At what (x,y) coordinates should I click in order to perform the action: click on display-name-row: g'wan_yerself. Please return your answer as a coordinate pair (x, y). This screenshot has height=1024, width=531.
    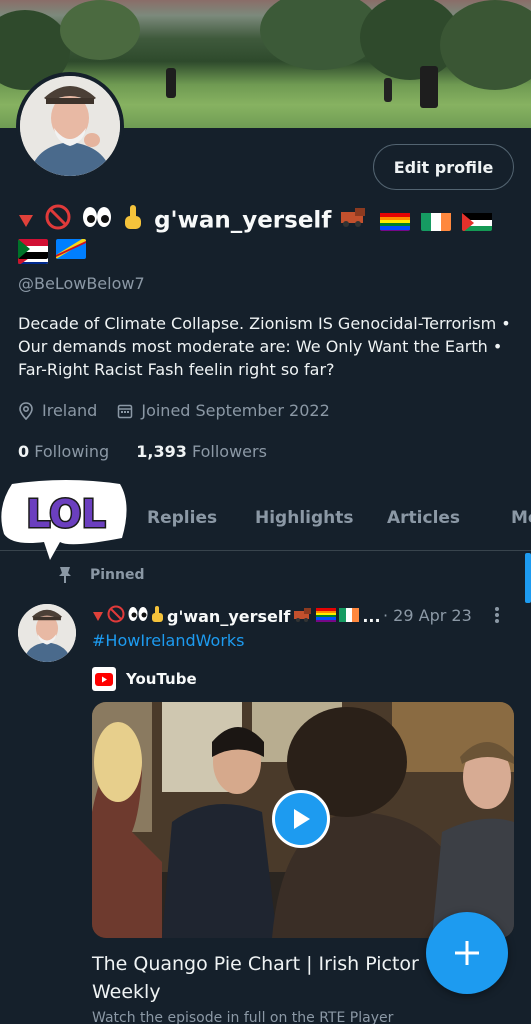
    Looking at the image, I should click on (268, 236).